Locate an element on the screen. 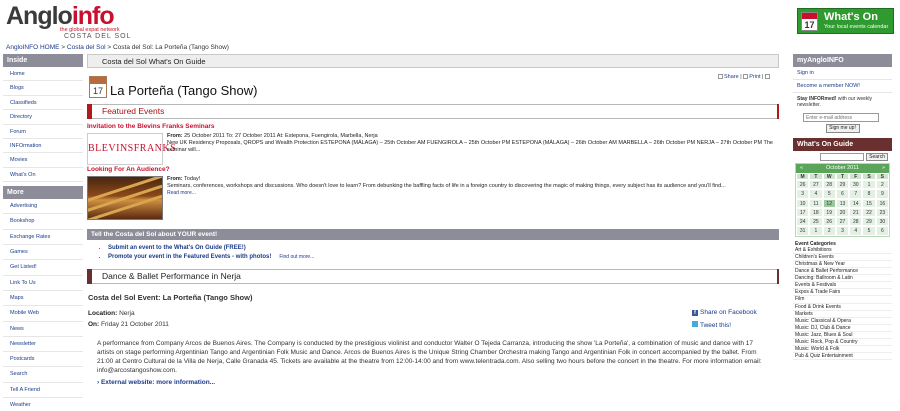 This screenshot has height=411, width=900. sidebar-item-weather: Weather is located at coordinates (43, 404).